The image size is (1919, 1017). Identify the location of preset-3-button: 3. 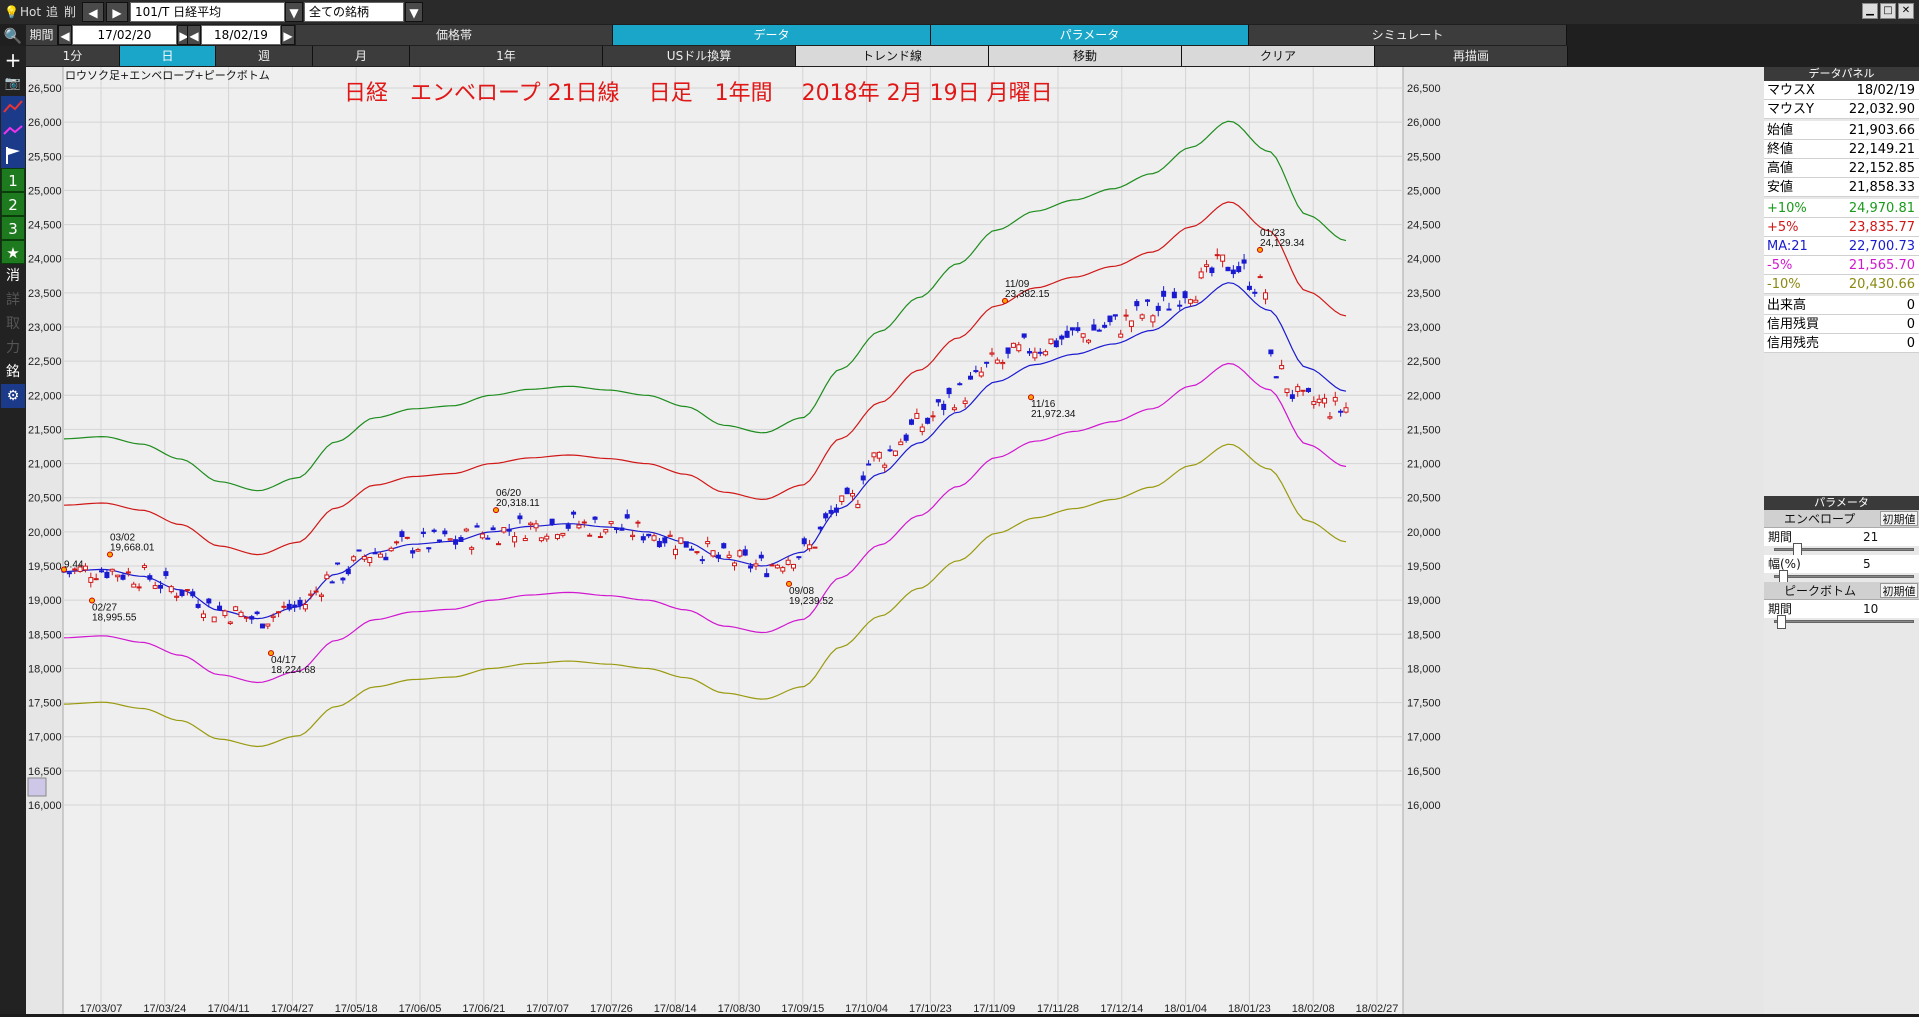
(13, 228).